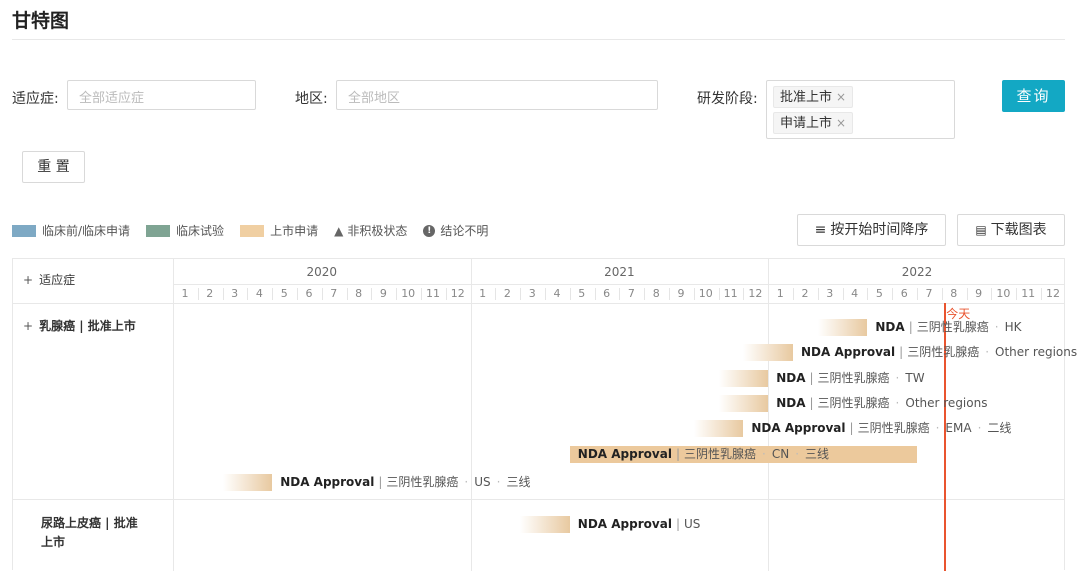 The height and width of the screenshot is (571, 1080). I want to click on group-divider, so click(538, 499).